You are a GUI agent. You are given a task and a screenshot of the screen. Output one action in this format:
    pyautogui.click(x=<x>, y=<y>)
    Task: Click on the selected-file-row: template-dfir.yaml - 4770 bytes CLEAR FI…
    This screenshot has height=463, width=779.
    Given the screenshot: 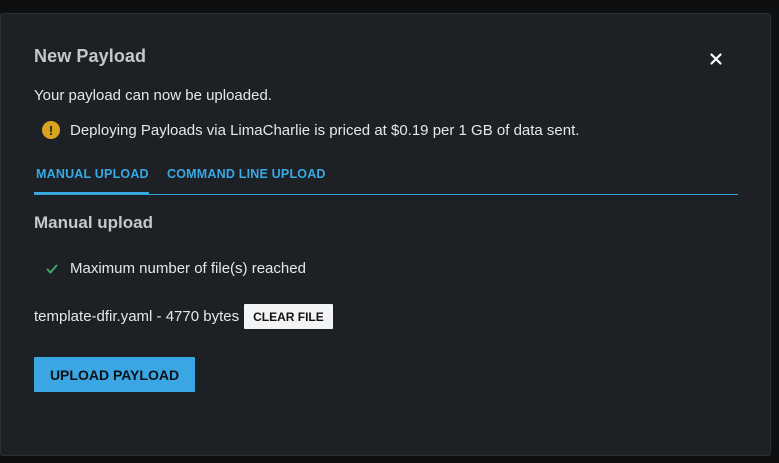 What is the action you would take?
    pyautogui.click(x=183, y=316)
    